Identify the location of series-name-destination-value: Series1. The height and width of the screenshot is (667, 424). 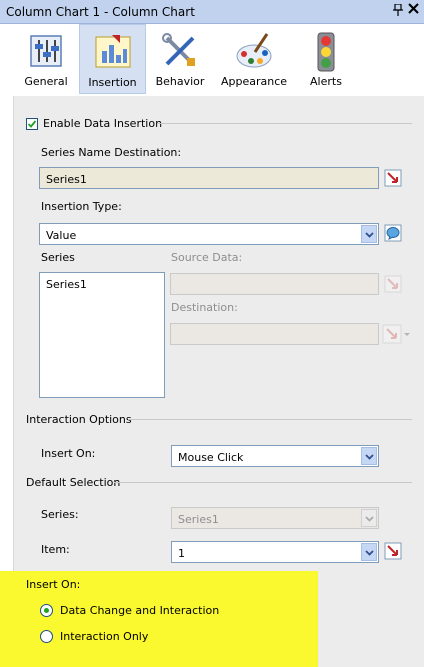
(66, 179).